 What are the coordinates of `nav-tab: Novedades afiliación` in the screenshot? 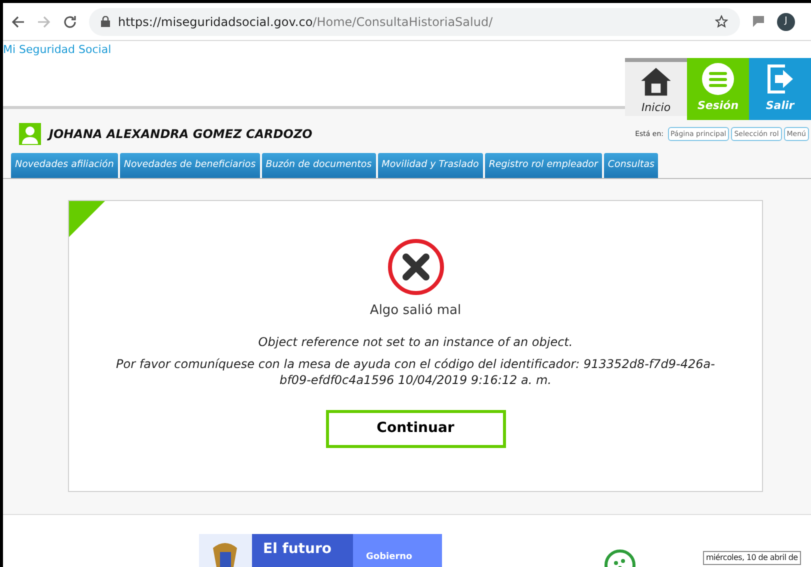 It's located at (64, 165).